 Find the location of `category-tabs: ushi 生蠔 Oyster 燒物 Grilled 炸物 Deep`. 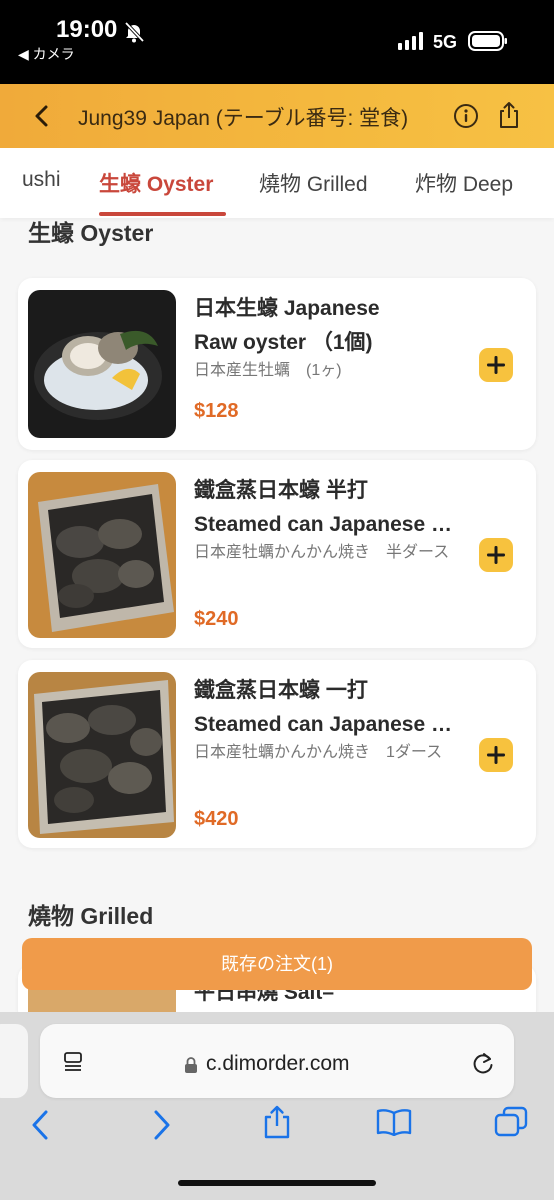

category-tabs: ushi 生蠔 Oyster 燒物 Grilled 炸物 Deep is located at coordinates (277, 183).